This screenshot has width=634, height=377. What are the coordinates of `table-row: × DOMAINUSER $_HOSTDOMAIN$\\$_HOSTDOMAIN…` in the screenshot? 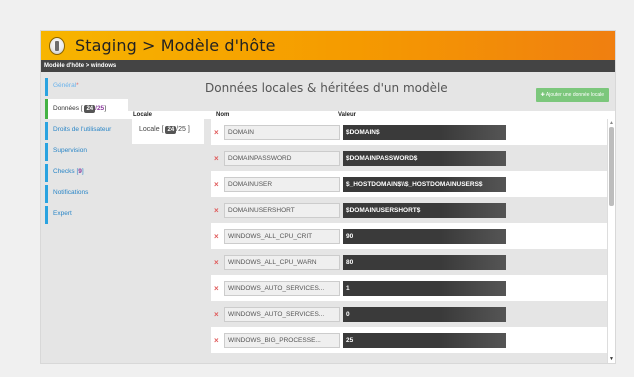 It's located at (409, 184).